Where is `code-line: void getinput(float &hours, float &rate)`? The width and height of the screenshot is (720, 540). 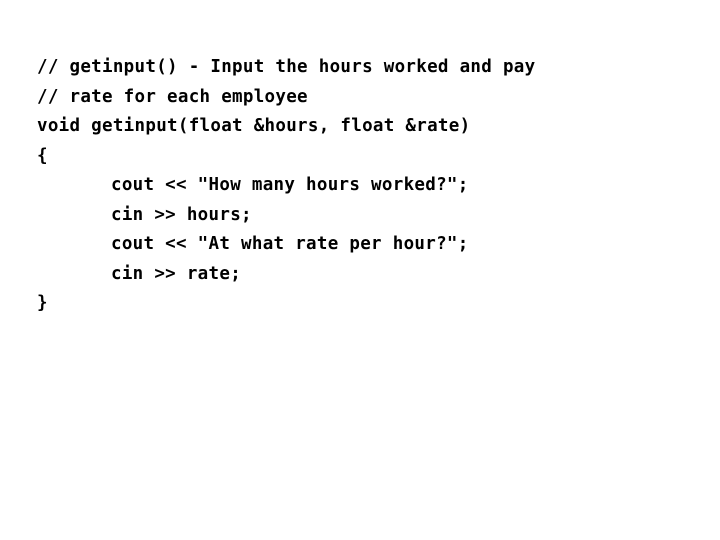
code-line: void getinput(float &hours, float &rate) is located at coordinates (254, 126).